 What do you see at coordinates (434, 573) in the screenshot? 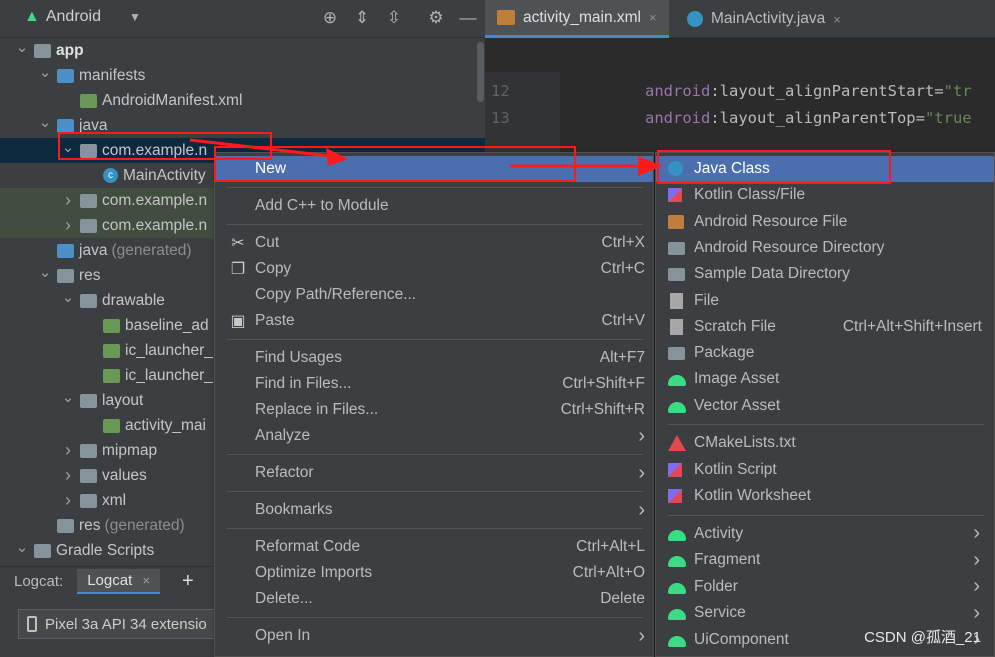
I see `menu-item-optimize-imports: Optimize Imports Ctrl+Alt+O` at bounding box center [434, 573].